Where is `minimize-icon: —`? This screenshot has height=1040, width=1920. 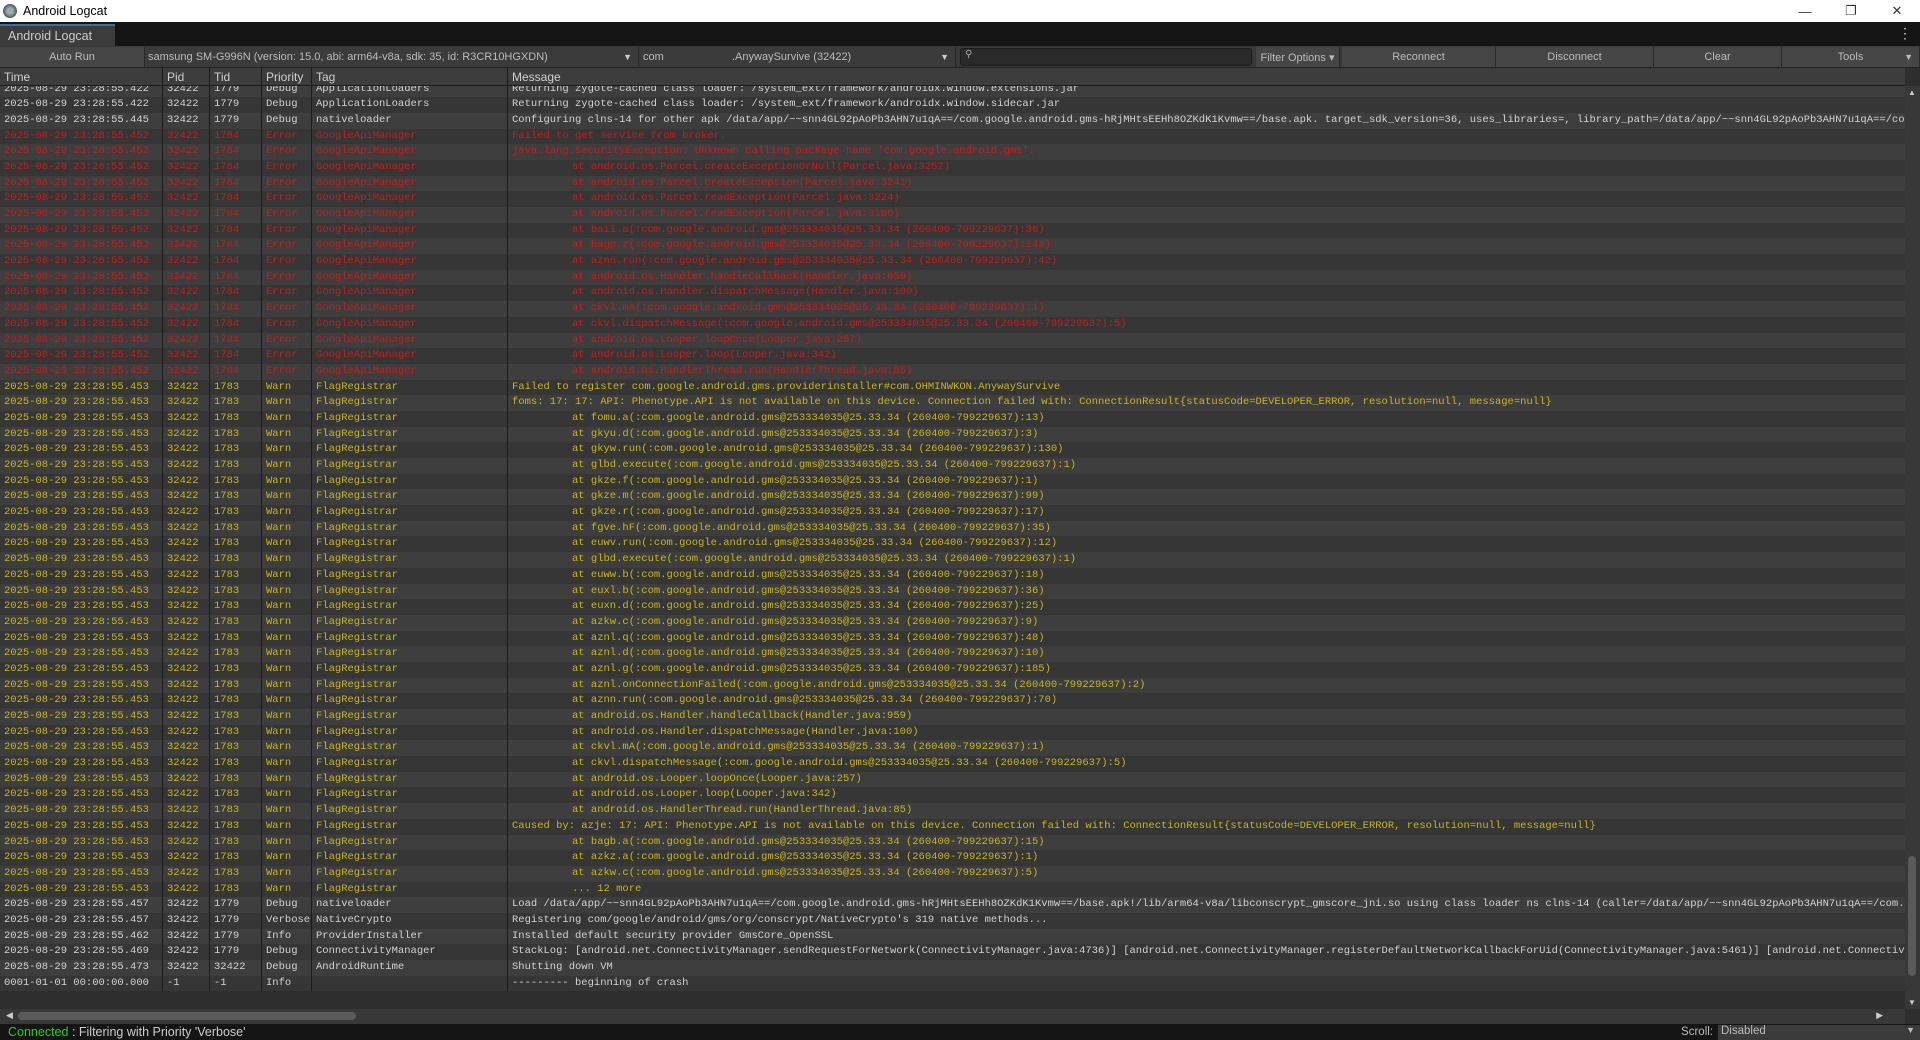 minimize-icon: — is located at coordinates (1805, 11).